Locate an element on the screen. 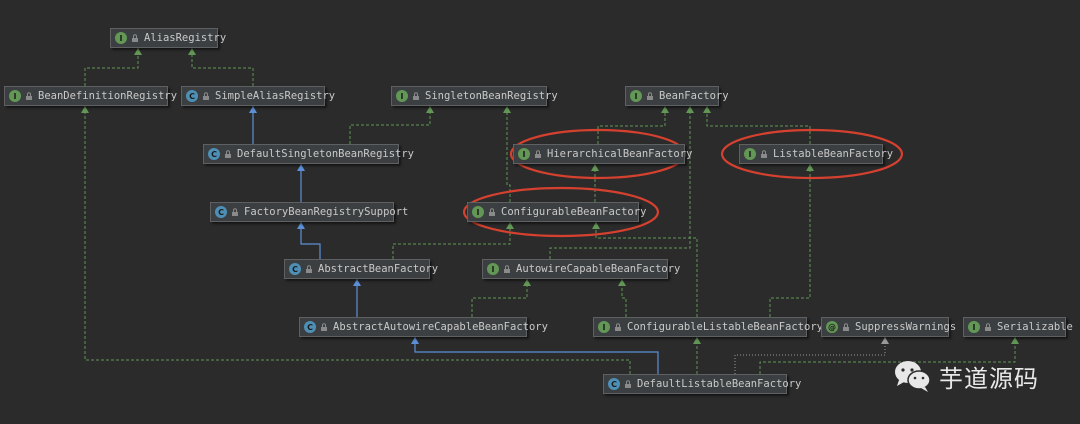 The width and height of the screenshot is (1080, 424). node-factory-bean-registry-support: C FactoryBeanRegistrySupport is located at coordinates (309, 212).